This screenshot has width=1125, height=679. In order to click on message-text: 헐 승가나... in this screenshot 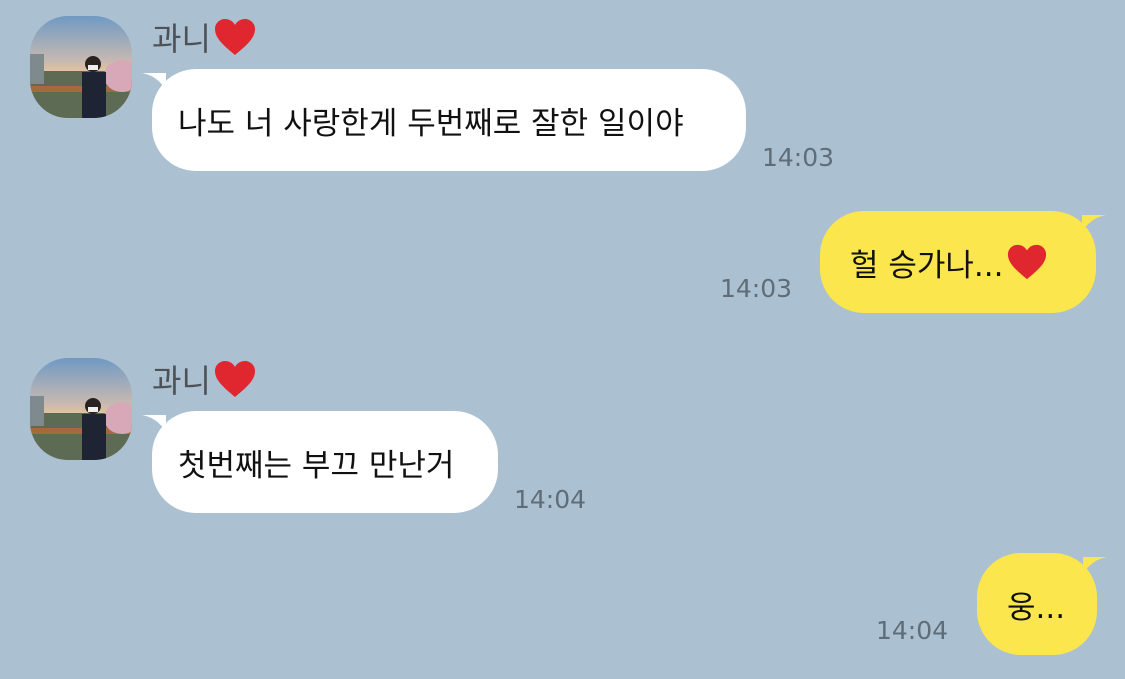, I will do `click(927, 265)`.